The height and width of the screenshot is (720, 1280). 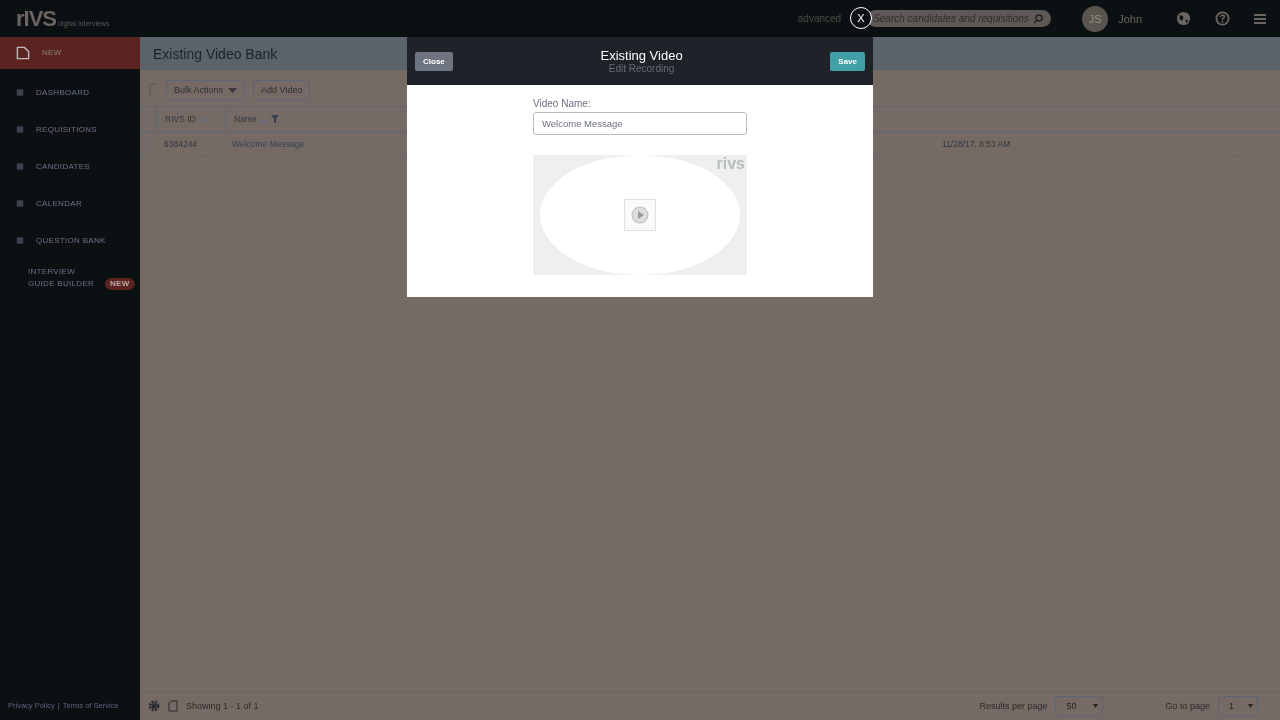 I want to click on page-select: 1, so click(x=1238, y=706).